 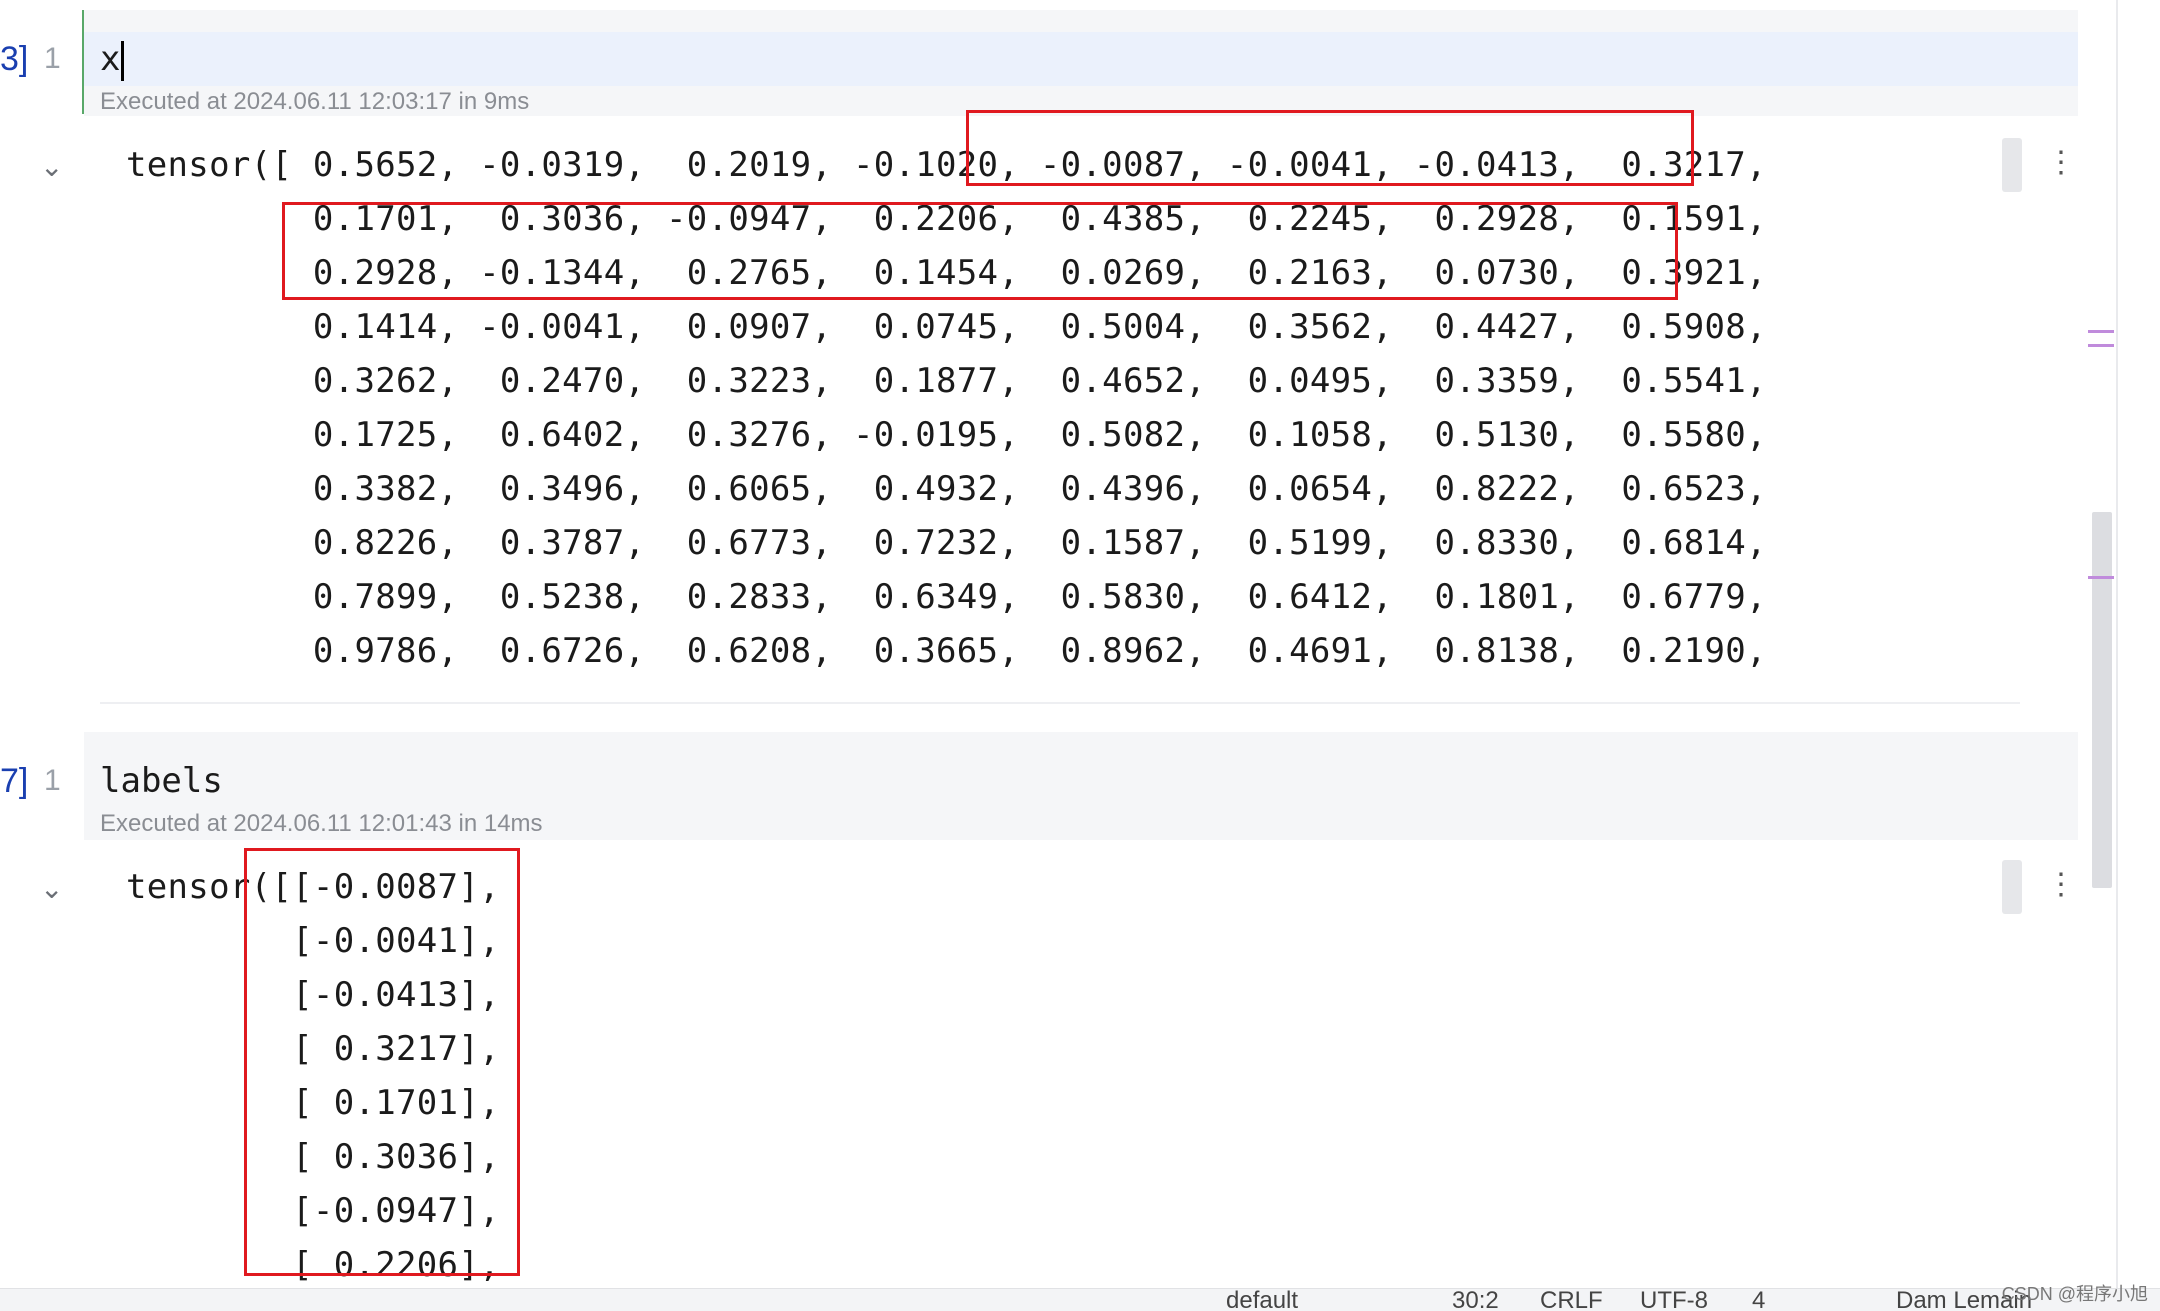 I want to click on cell-1-input: x Executed at 2024.06.11 12:03:17 in 9ms, so click(x=1081, y=63).